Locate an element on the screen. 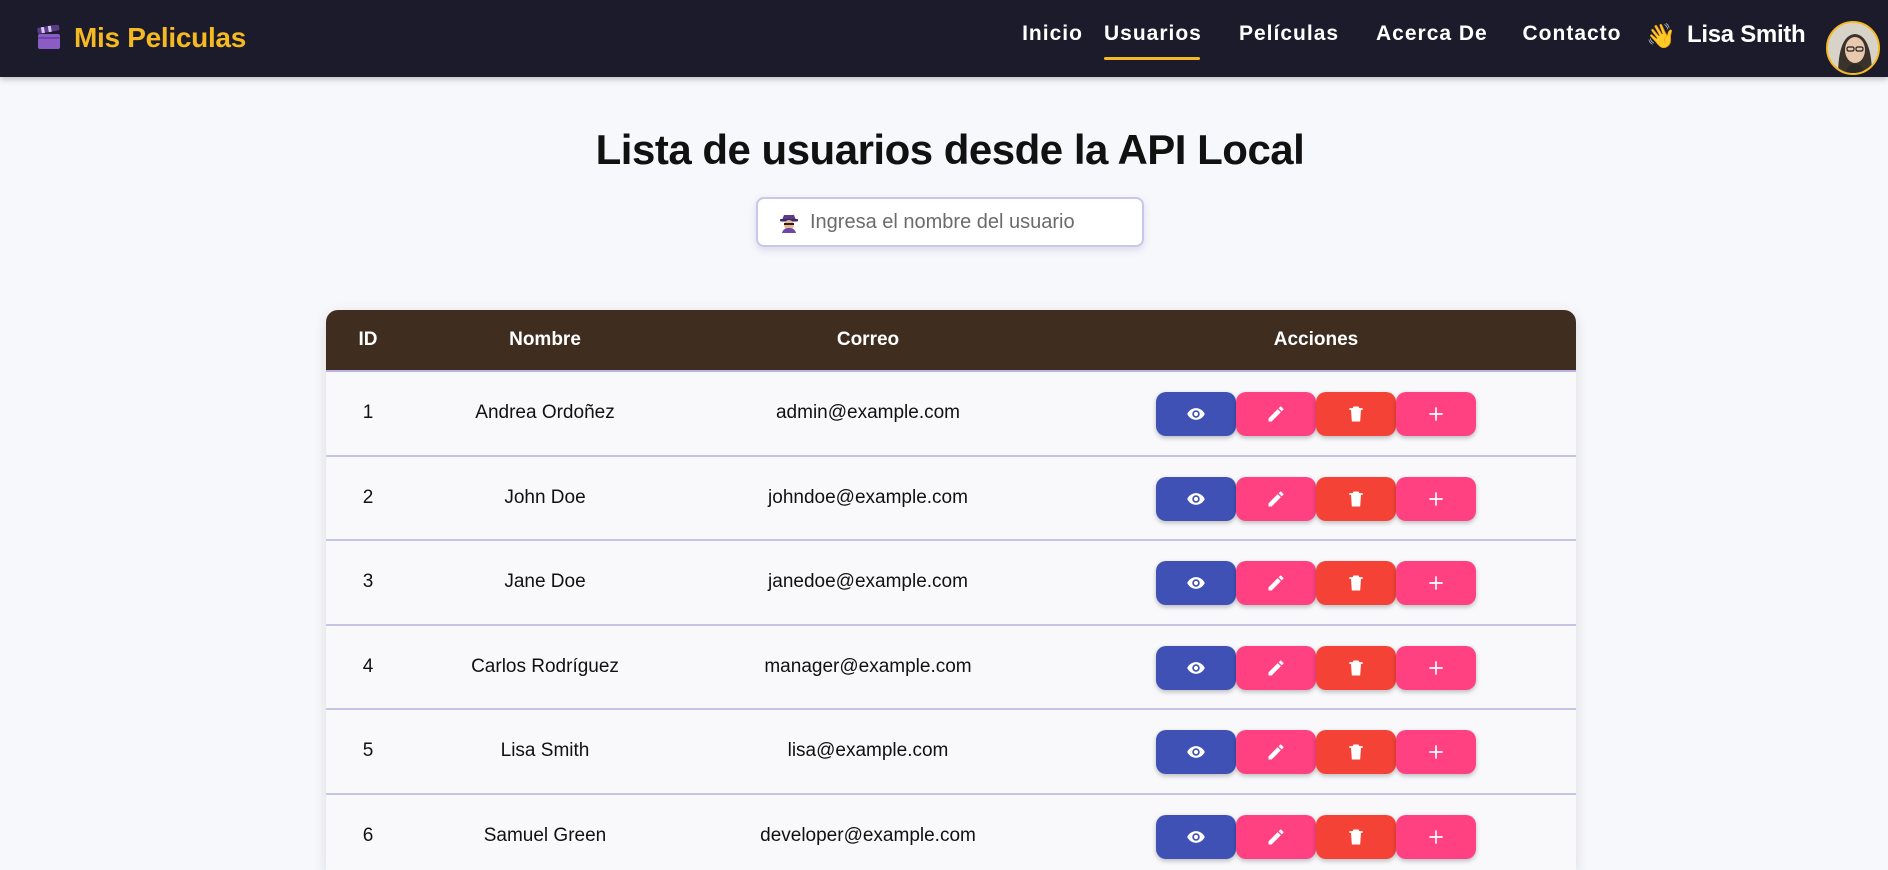 This screenshot has height=870, width=1888. table-header: ID Nombre Correo Acciones is located at coordinates (951, 341).